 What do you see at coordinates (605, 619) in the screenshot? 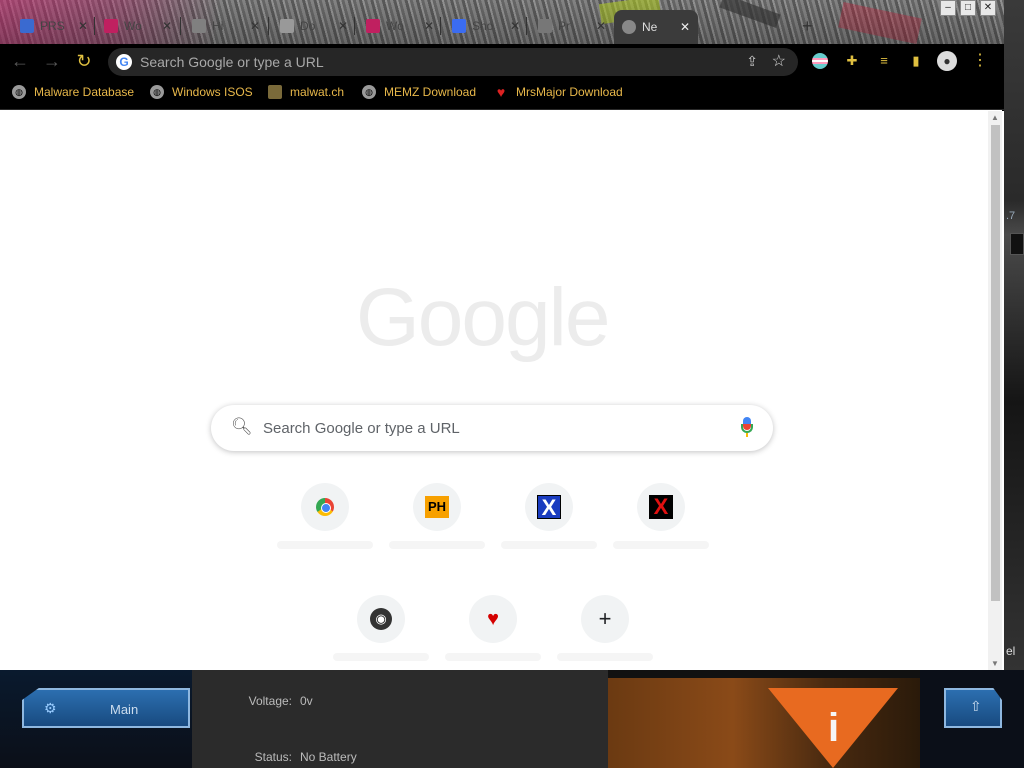
I see `shortcut-icon-circle: +` at bounding box center [605, 619].